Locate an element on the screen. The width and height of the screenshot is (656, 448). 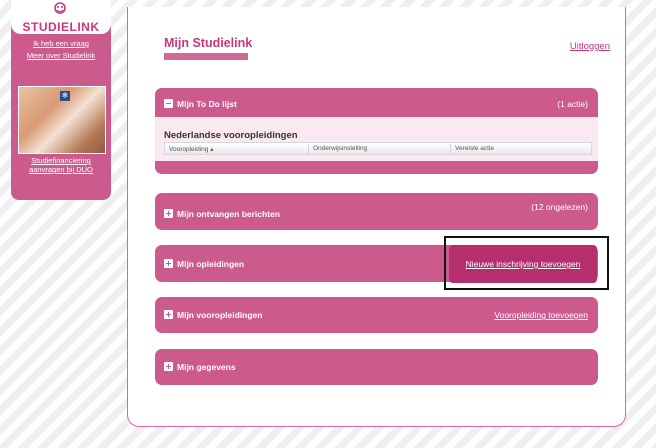
page-title: Mijn Studielink is located at coordinates (208, 43).